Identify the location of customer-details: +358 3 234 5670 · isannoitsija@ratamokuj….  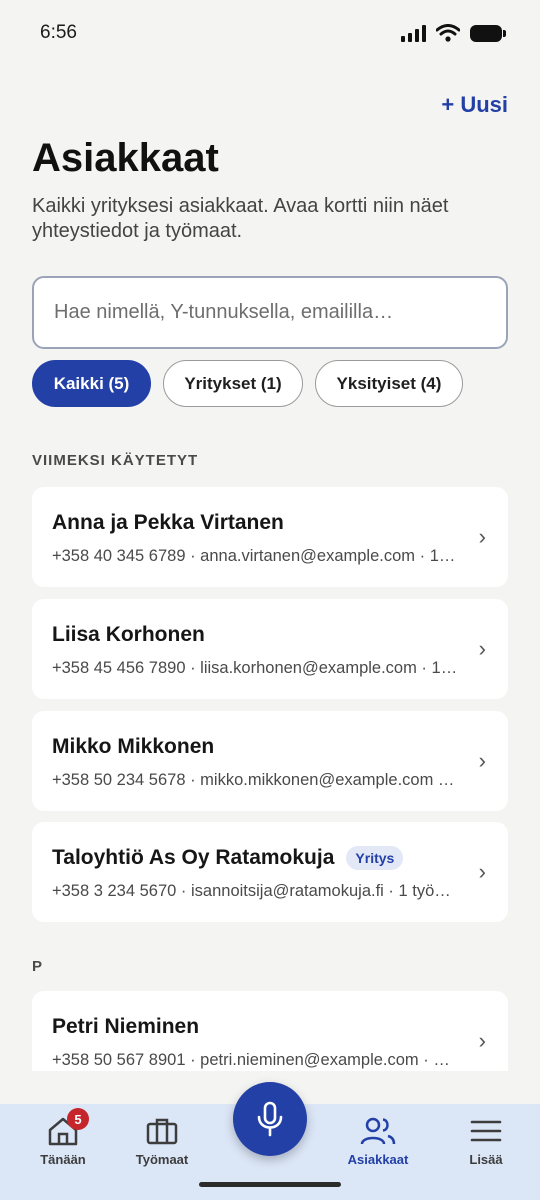
(255, 891).